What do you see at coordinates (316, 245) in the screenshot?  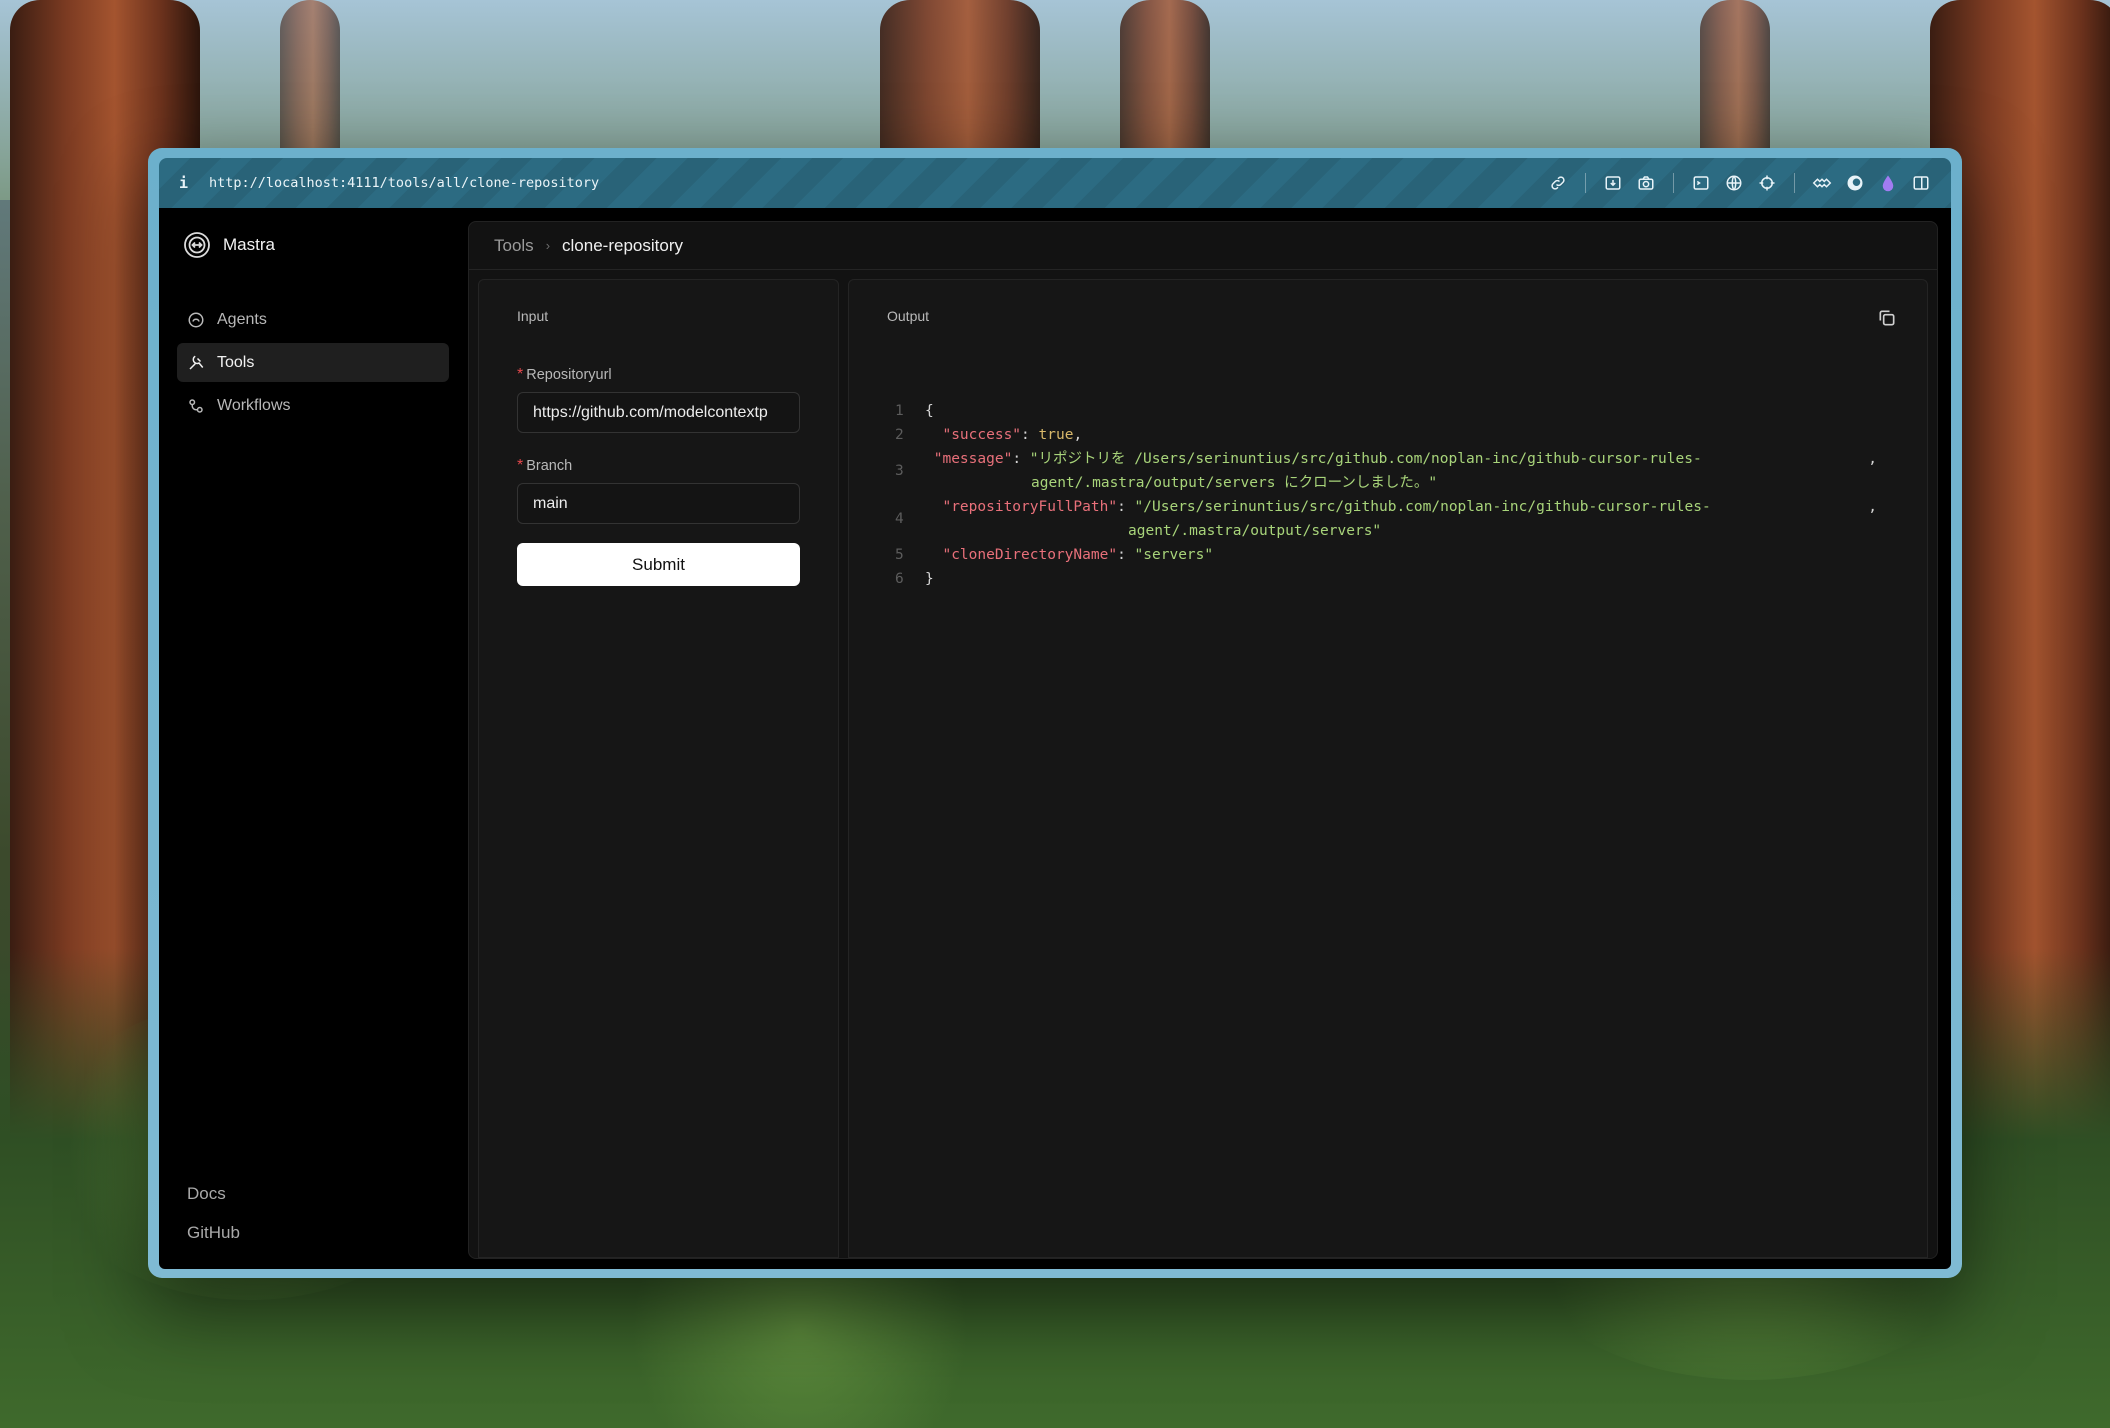 I see `brand: Mastra` at bounding box center [316, 245].